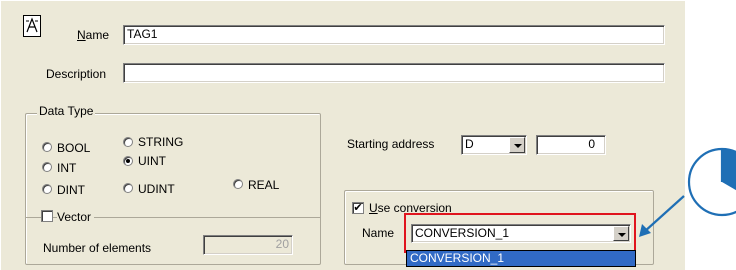  I want to click on radio-udint-label: UDINT, so click(156, 189).